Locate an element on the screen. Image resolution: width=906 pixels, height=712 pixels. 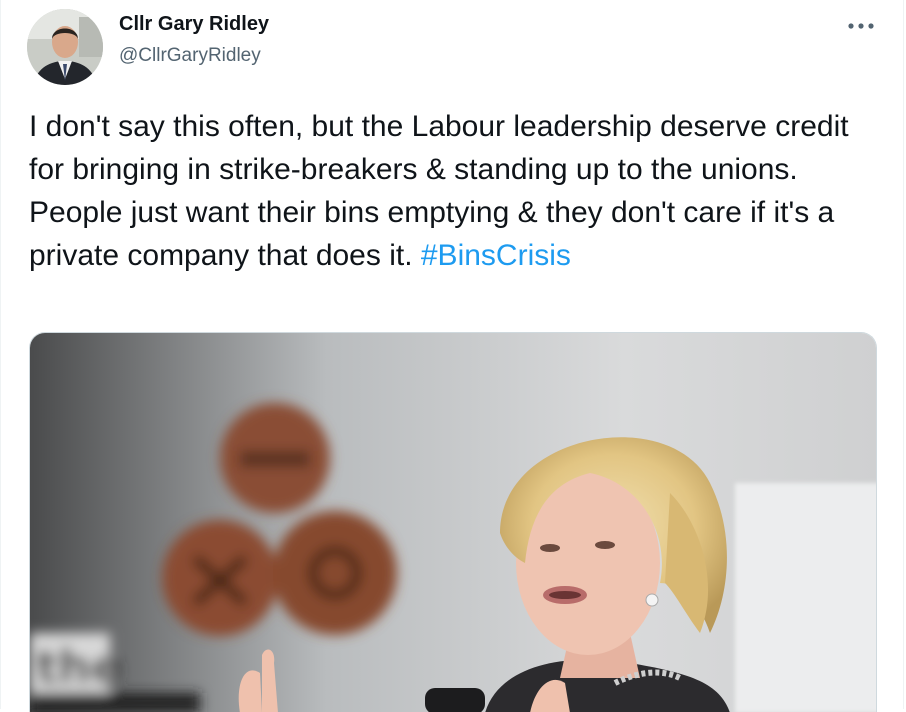
svg-text: the is located at coordinates (79, 667).